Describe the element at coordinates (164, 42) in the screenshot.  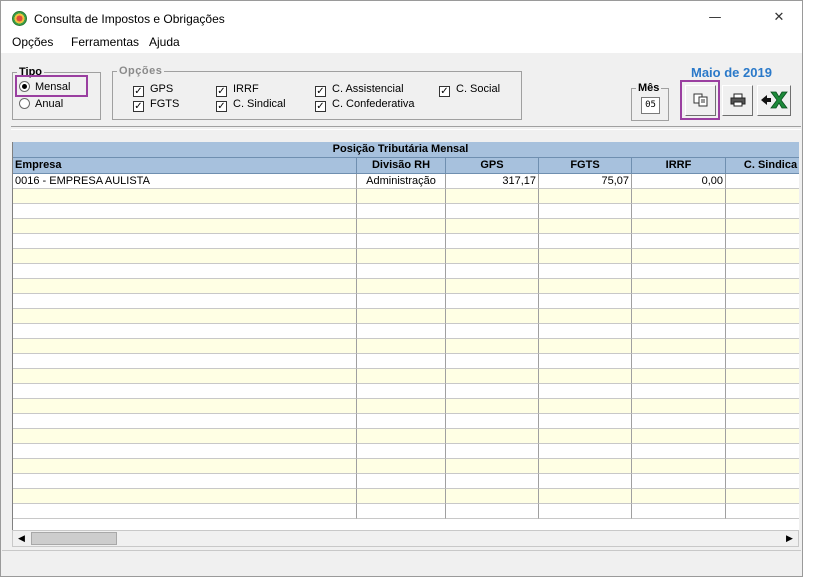
I see `menu-ajuda: Ajuda` at that location.